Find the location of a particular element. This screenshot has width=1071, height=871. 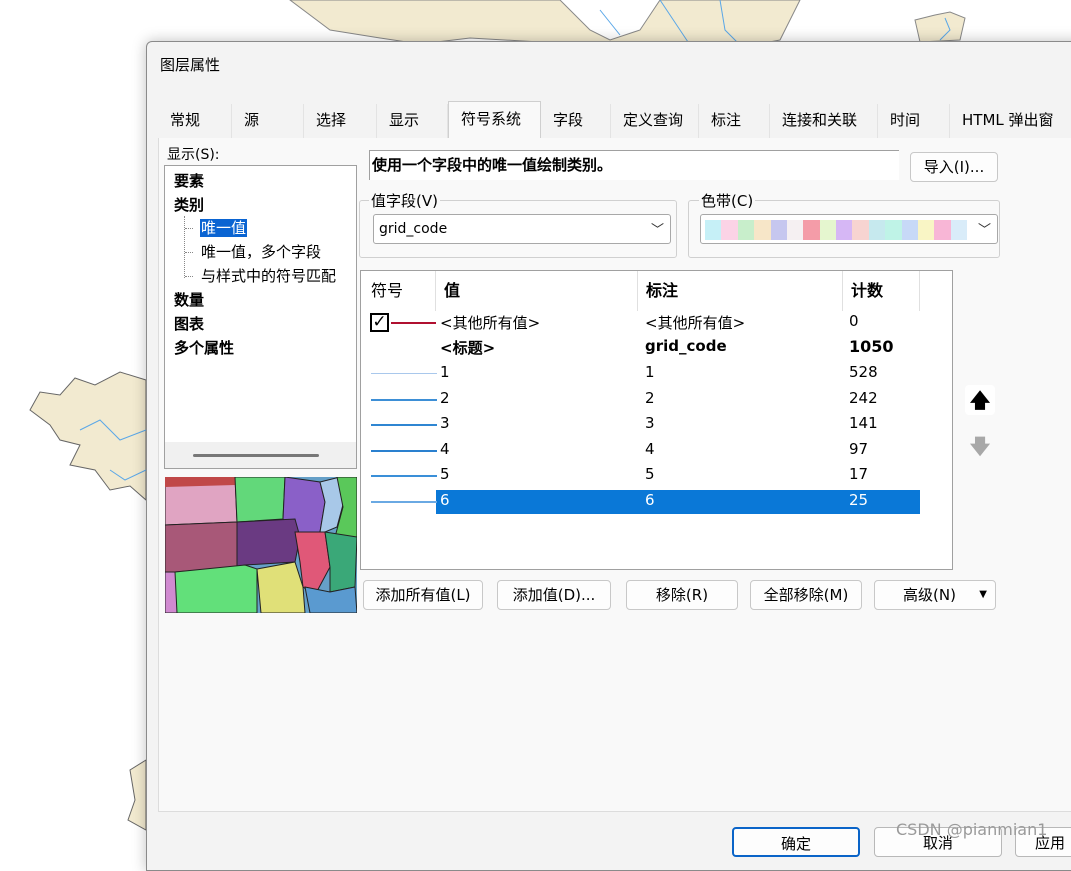

add-all-values-button: 添加所有值(L) is located at coordinates (423, 595).